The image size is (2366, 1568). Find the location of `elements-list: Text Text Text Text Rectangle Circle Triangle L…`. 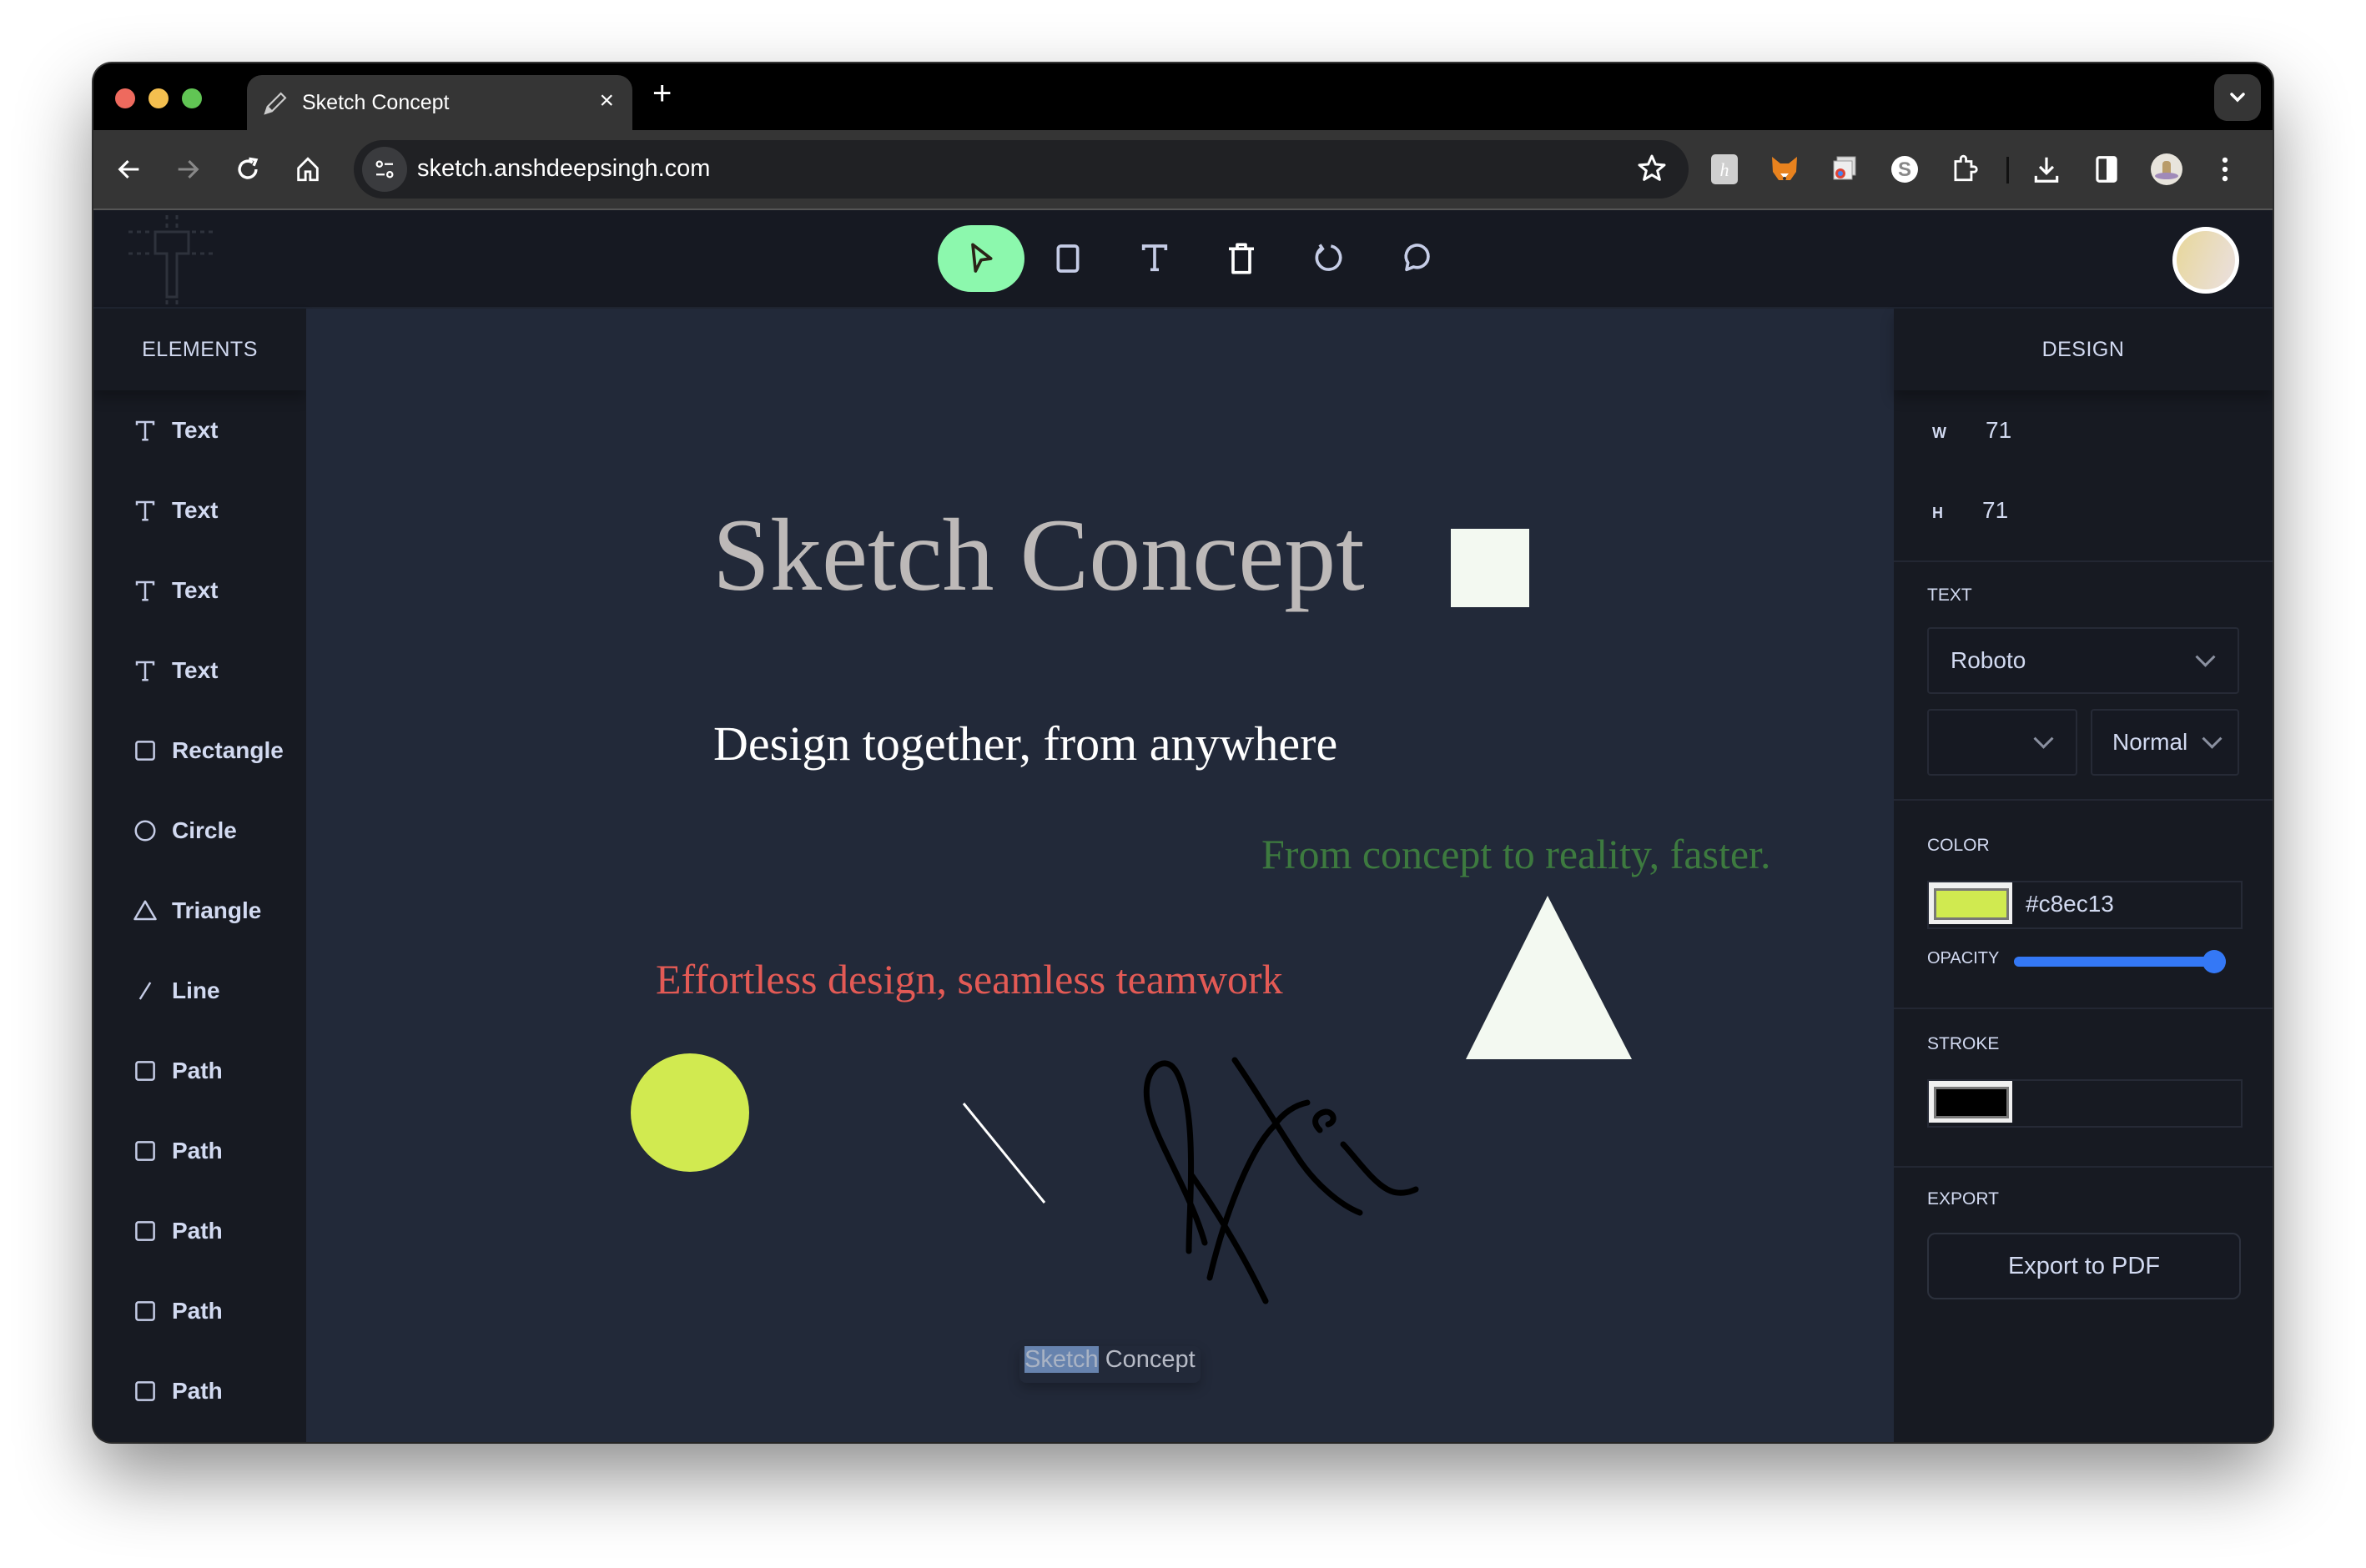

elements-list: Text Text Text Text Rectangle Circle Triangle L… is located at coordinates (199, 910).